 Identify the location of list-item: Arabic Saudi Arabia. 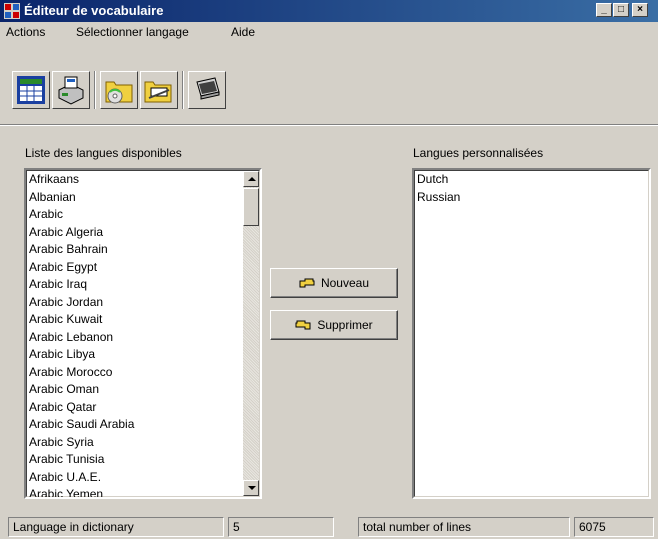
(134, 425).